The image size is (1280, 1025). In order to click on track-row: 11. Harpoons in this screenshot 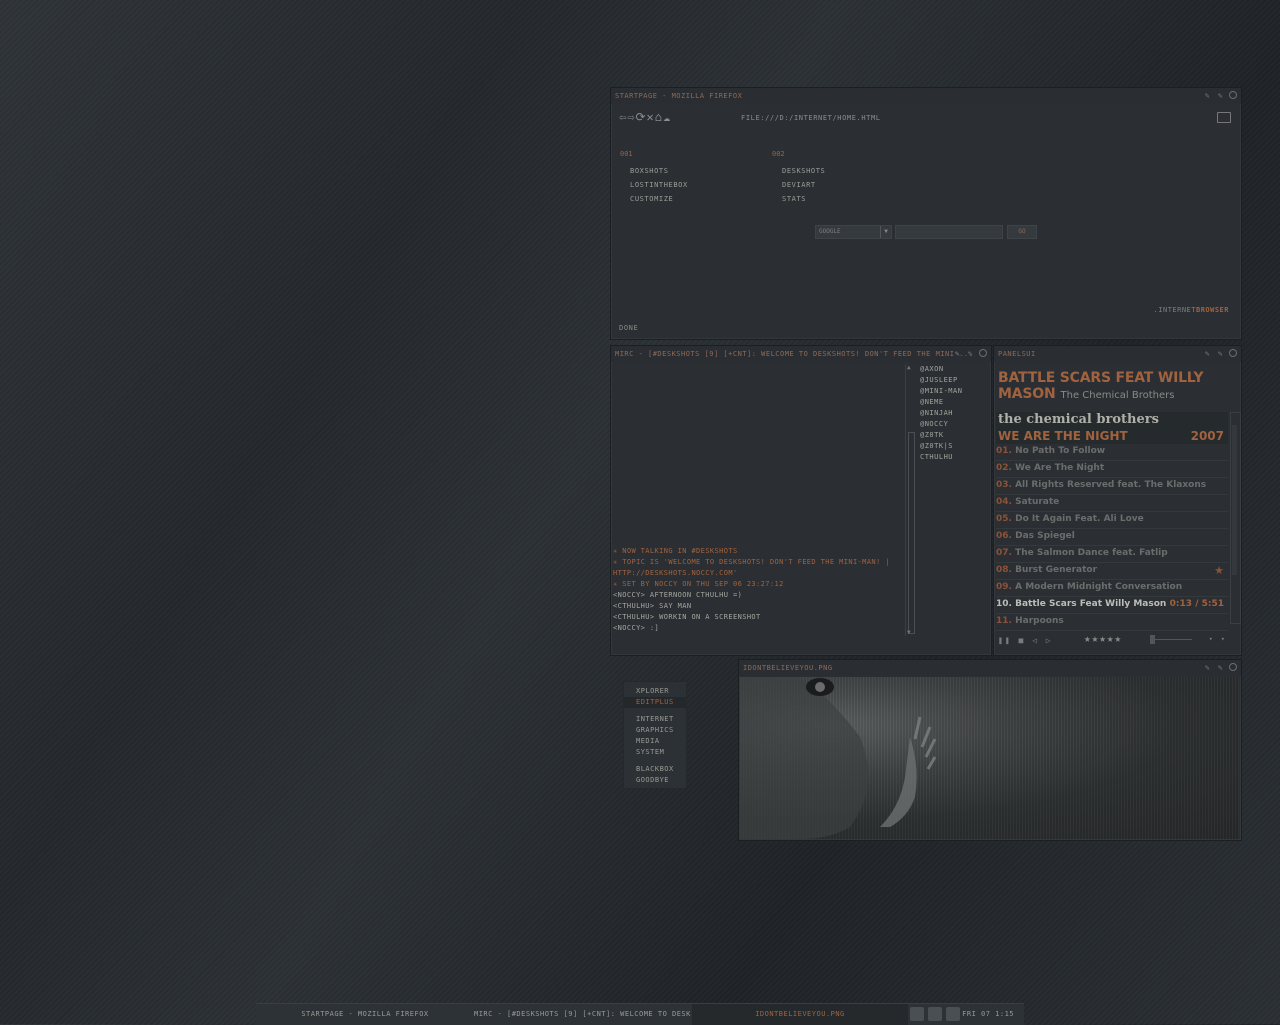, I will do `click(1112, 622)`.